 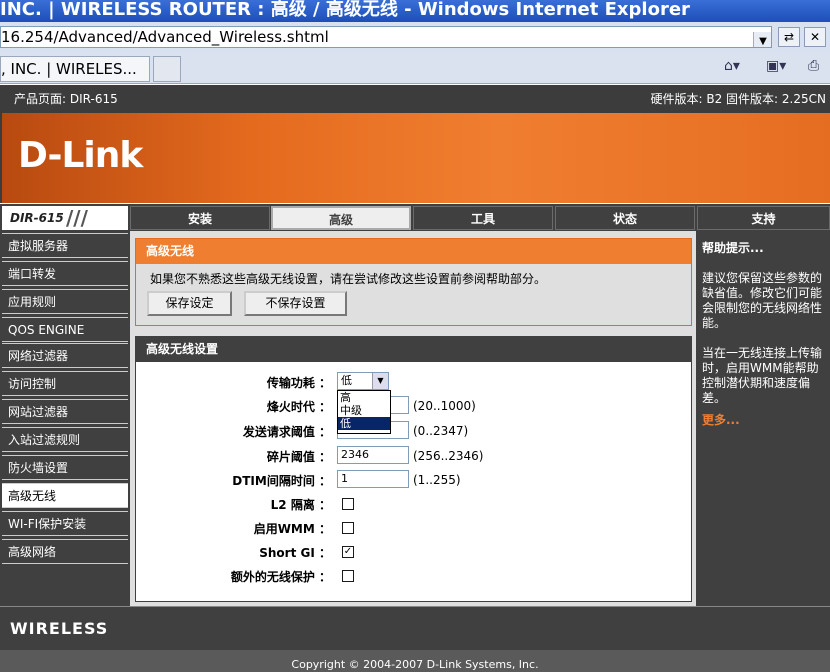 What do you see at coordinates (37, 218) in the screenshot?
I see `model-label: DIR-615` at bounding box center [37, 218].